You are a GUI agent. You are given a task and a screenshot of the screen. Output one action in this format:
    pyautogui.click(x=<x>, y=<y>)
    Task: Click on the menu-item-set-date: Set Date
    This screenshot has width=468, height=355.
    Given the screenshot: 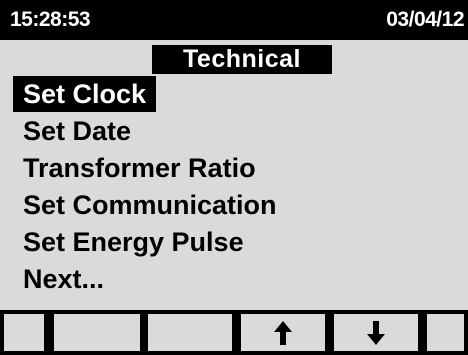 What is the action you would take?
    pyautogui.click(x=77, y=131)
    